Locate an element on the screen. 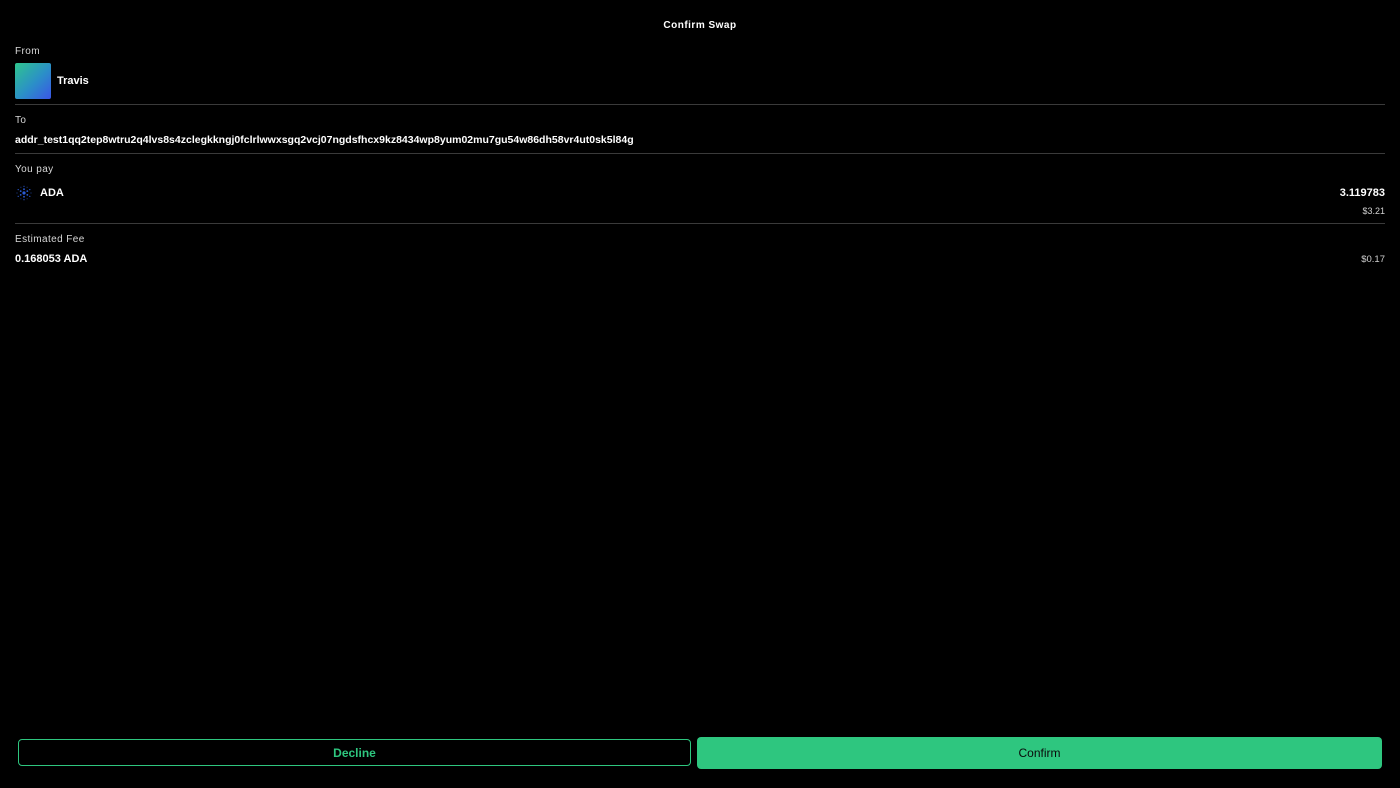 The width and height of the screenshot is (1400, 788). from-account-name: Travis is located at coordinates (73, 81).